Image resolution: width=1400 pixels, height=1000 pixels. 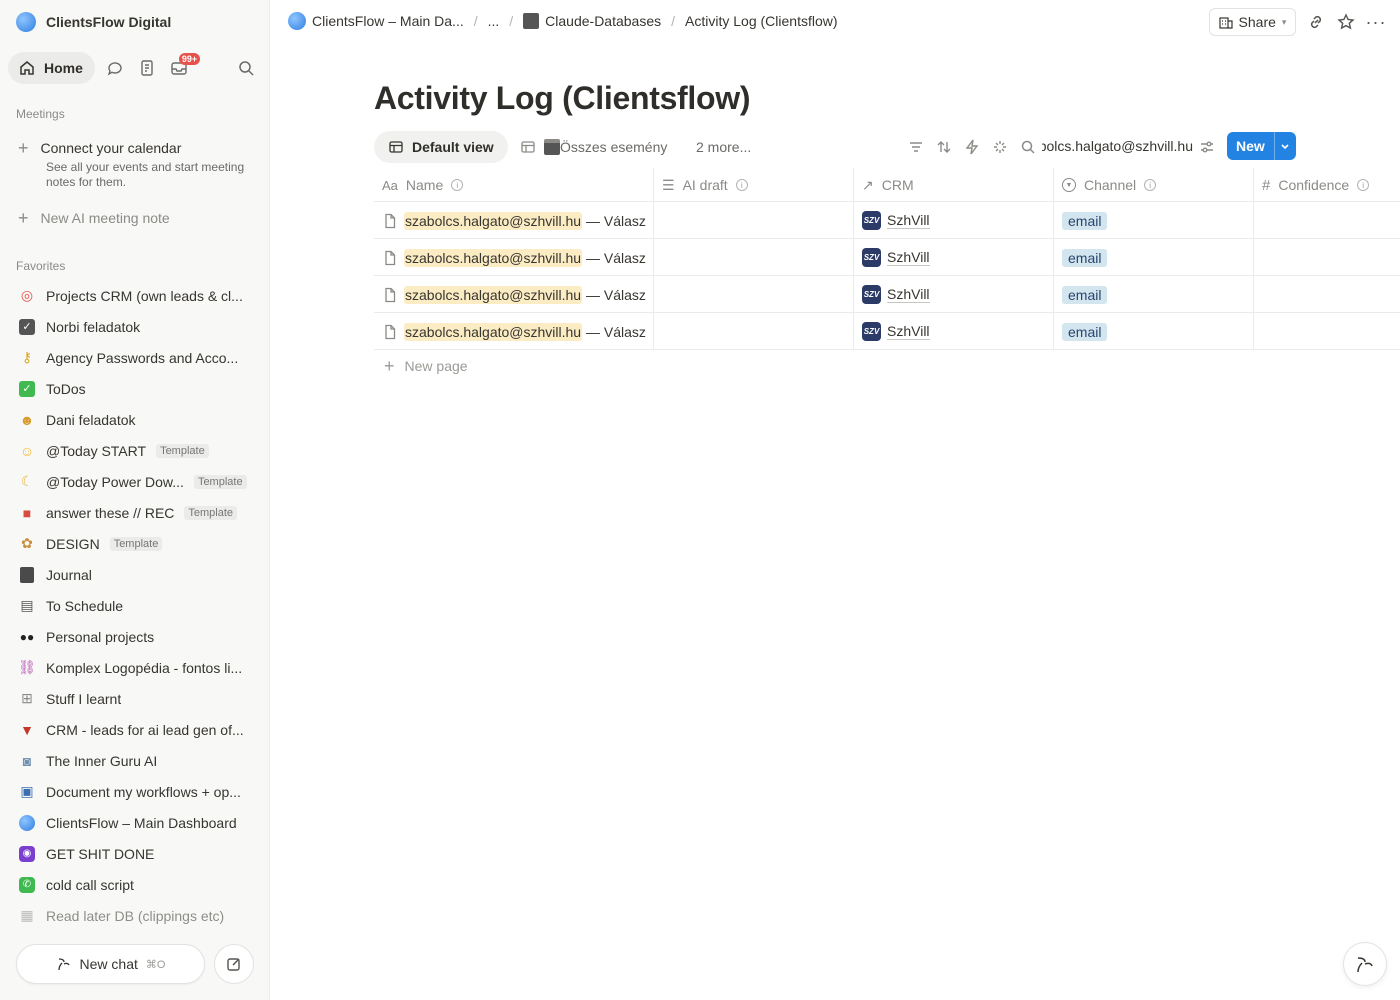 I want to click on column-header-channel: ▼ Channel i, so click(x=1154, y=185).